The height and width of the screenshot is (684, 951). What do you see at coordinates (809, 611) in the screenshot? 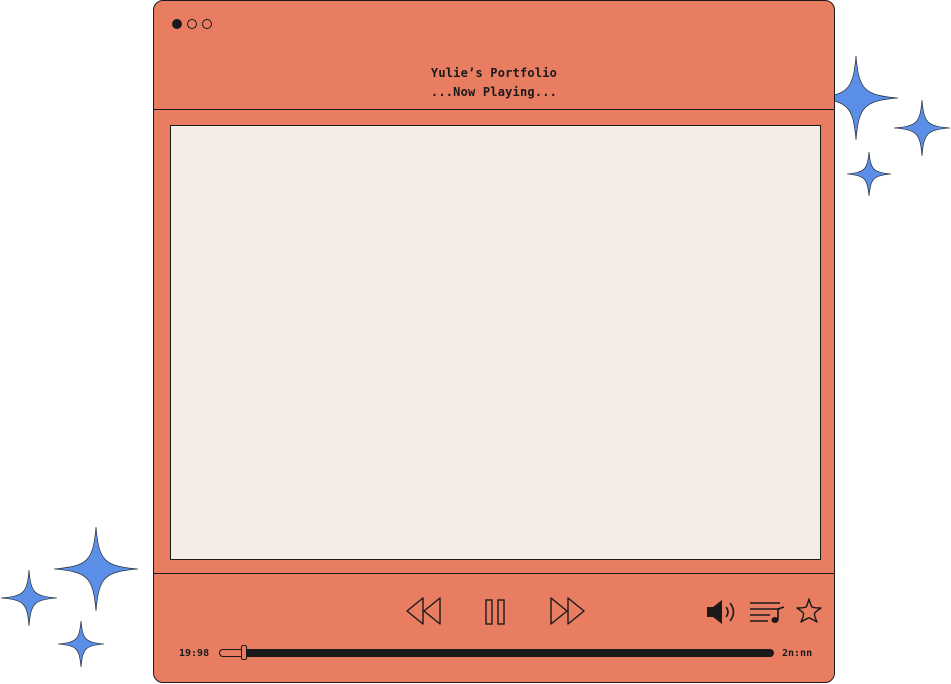
I see `star-icon` at bounding box center [809, 611].